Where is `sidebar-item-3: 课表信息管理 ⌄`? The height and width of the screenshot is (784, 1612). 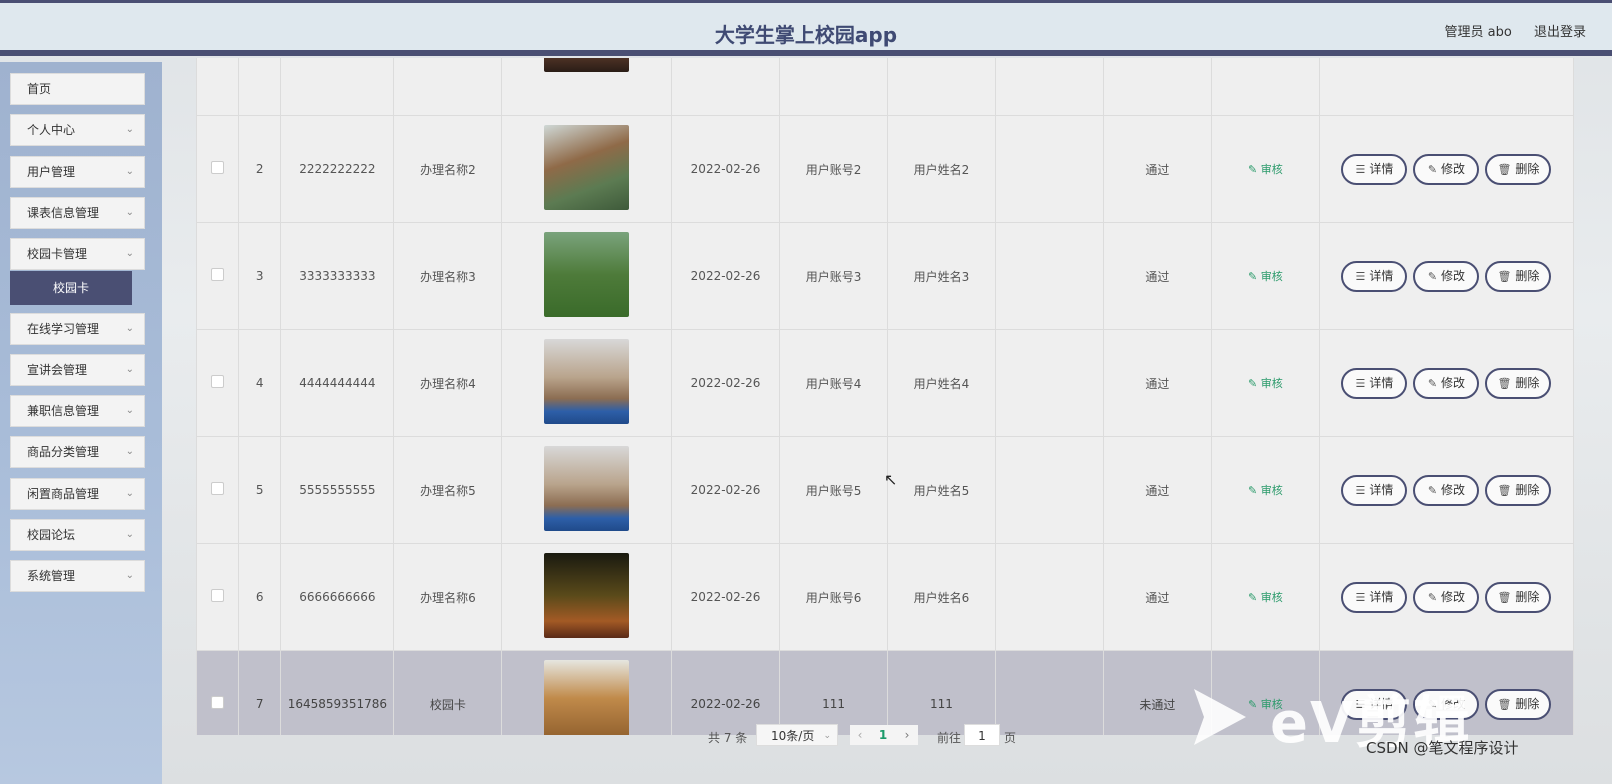
sidebar-item-3: 课表信息管理 ⌄ is located at coordinates (77, 213).